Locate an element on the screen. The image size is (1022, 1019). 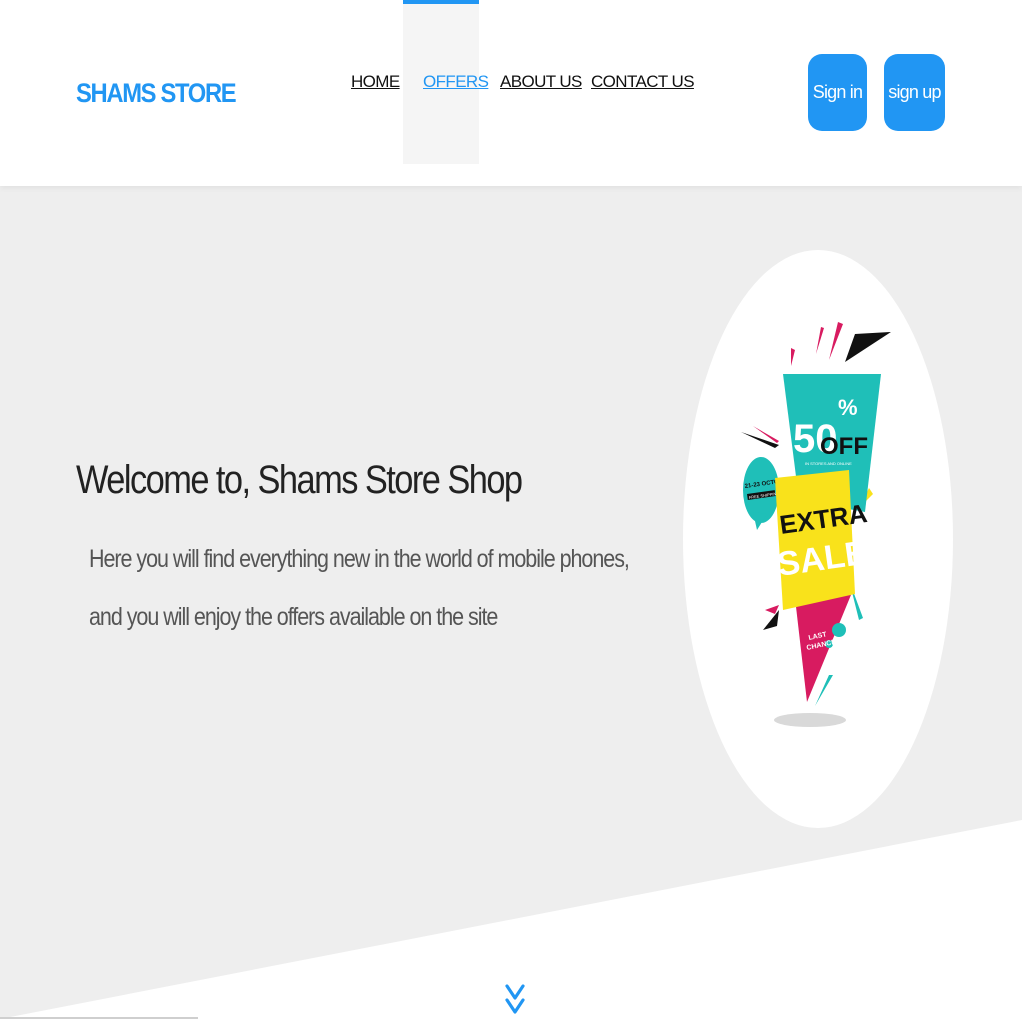
nav-active-indicator is located at coordinates (441, 2).